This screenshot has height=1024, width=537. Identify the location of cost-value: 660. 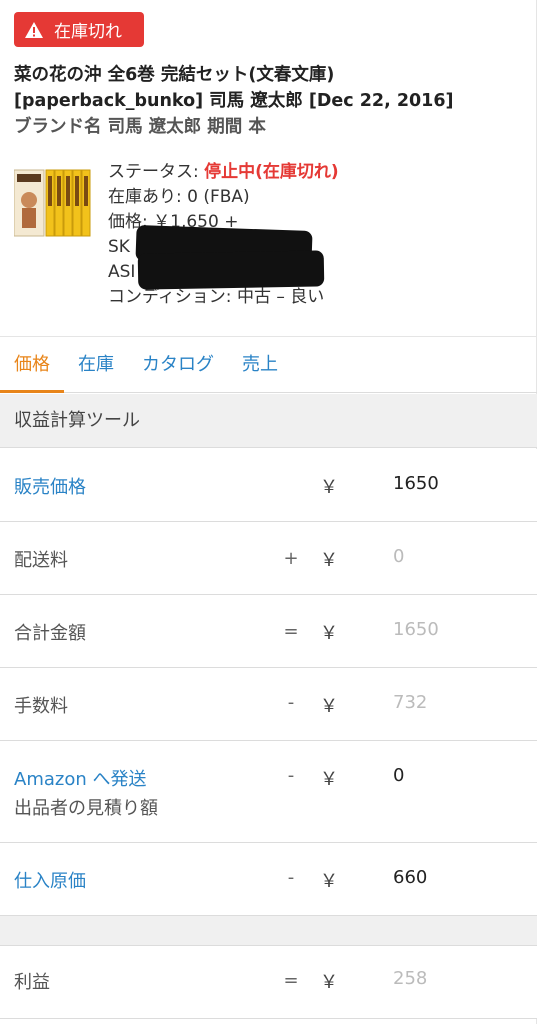
(410, 877).